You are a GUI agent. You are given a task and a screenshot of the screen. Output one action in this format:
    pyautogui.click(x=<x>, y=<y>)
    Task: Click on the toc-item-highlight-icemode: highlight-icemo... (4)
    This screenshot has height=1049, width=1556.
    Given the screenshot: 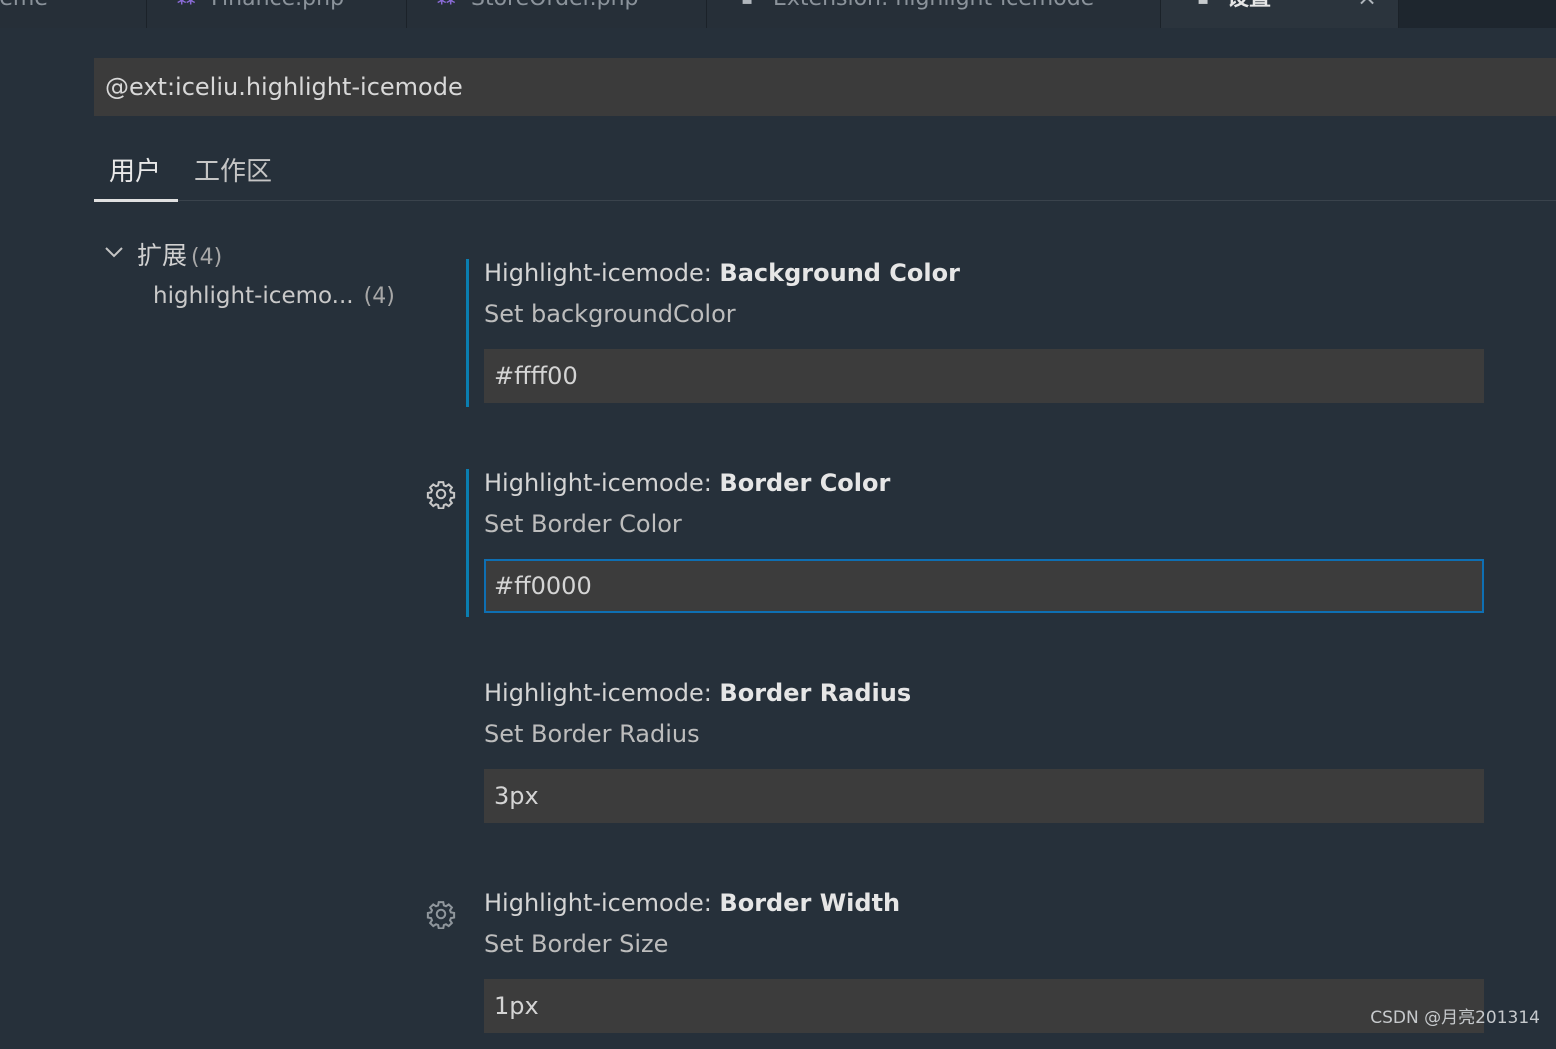 What is the action you would take?
    pyautogui.click(x=274, y=296)
    